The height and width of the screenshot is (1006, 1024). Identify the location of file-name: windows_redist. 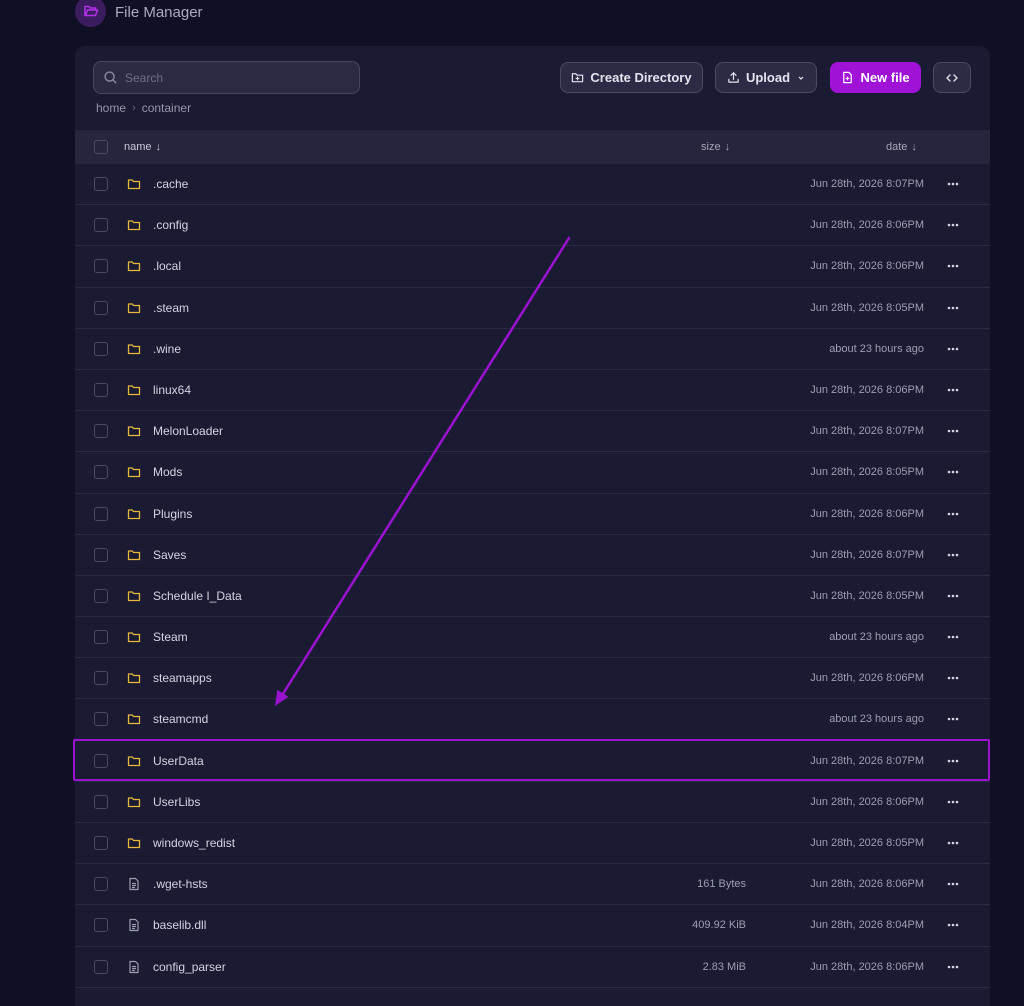
(194, 843).